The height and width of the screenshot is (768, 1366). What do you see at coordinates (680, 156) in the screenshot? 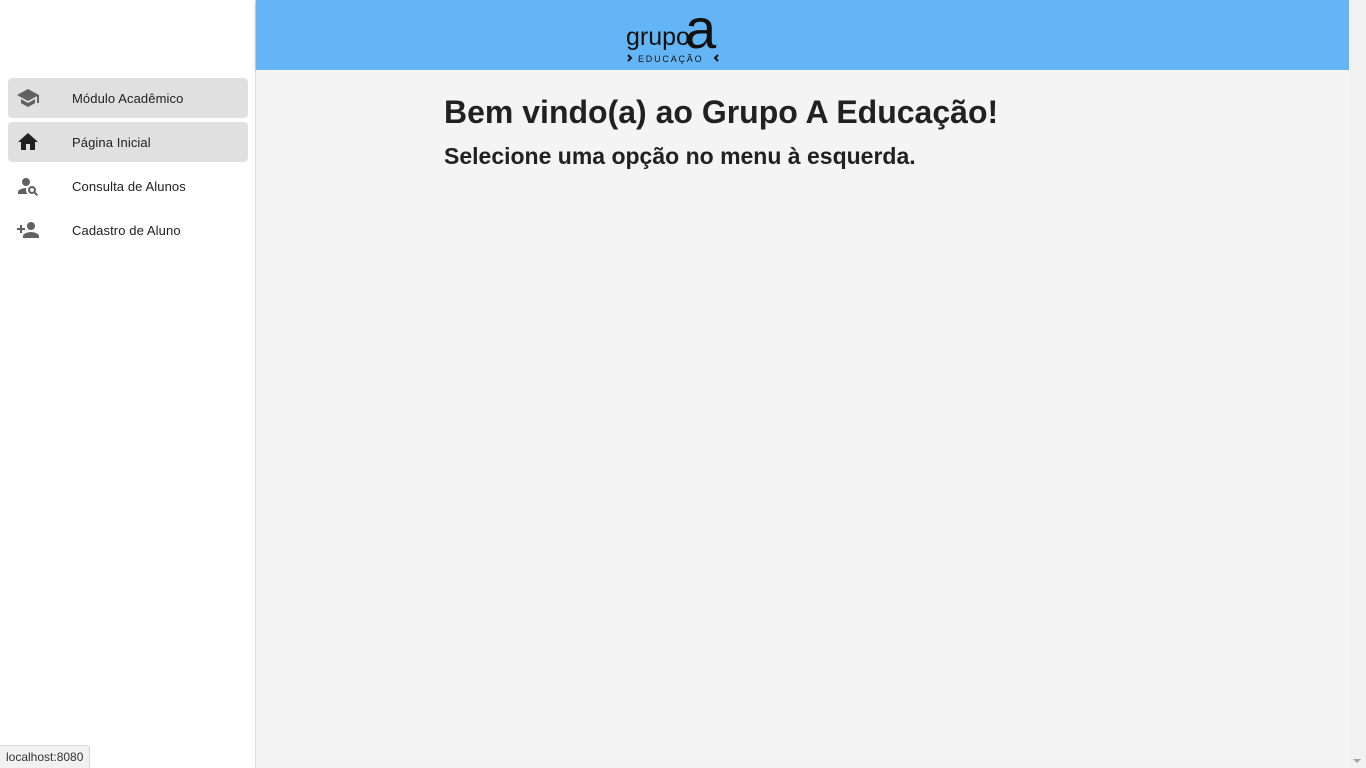
I see `page-subtitle: Selecione uma opção no menu à esquerda.` at bounding box center [680, 156].